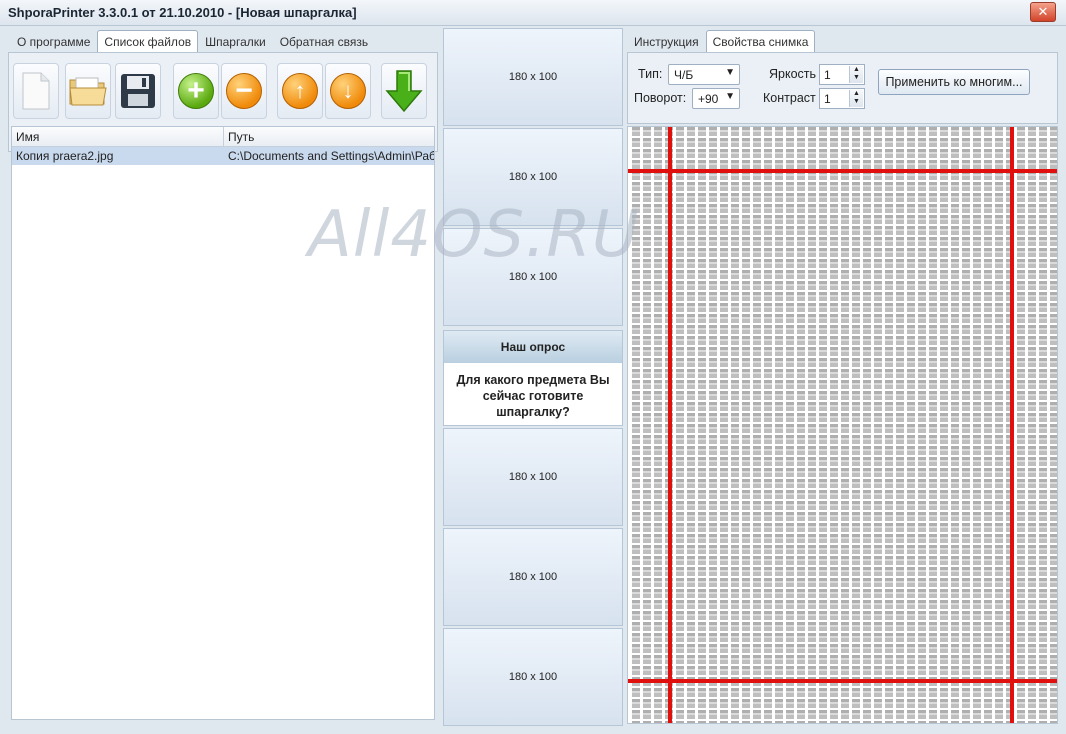 Image resolution: width=1066 pixels, height=734 pixels. What do you see at coordinates (148, 41) in the screenshot?
I see `tab-file-list: Список файлов` at bounding box center [148, 41].